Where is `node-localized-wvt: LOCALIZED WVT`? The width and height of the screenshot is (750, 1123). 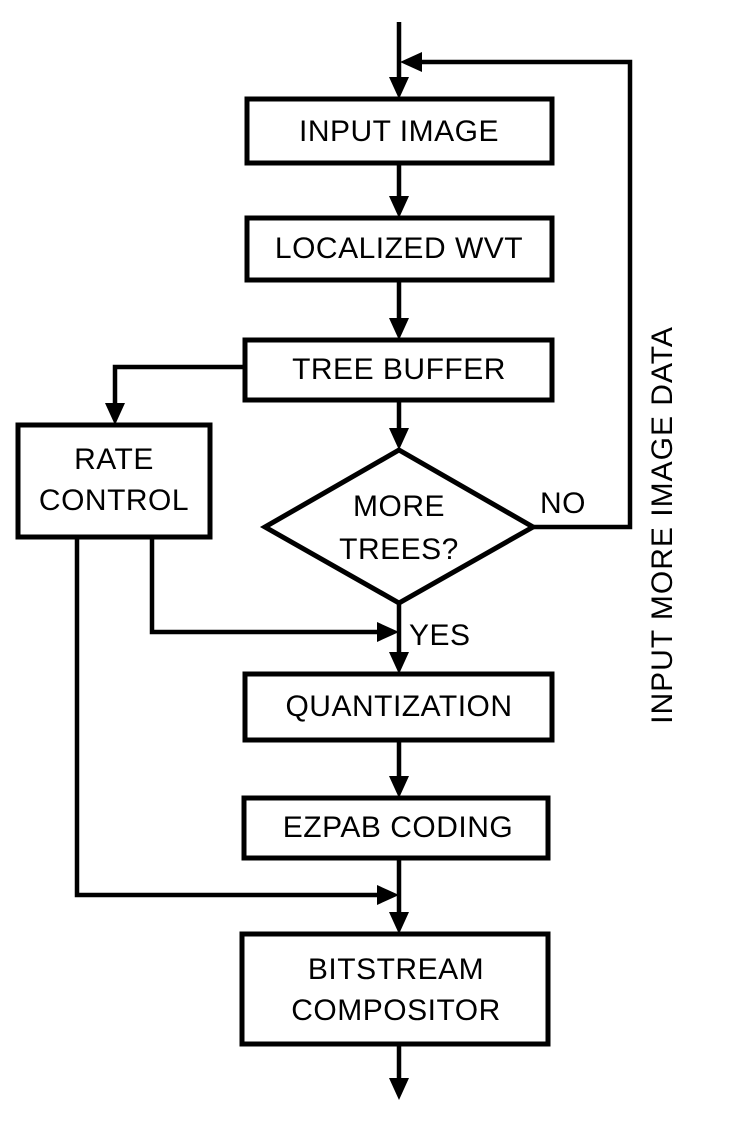 node-localized-wvt: LOCALIZED WVT is located at coordinates (399, 249).